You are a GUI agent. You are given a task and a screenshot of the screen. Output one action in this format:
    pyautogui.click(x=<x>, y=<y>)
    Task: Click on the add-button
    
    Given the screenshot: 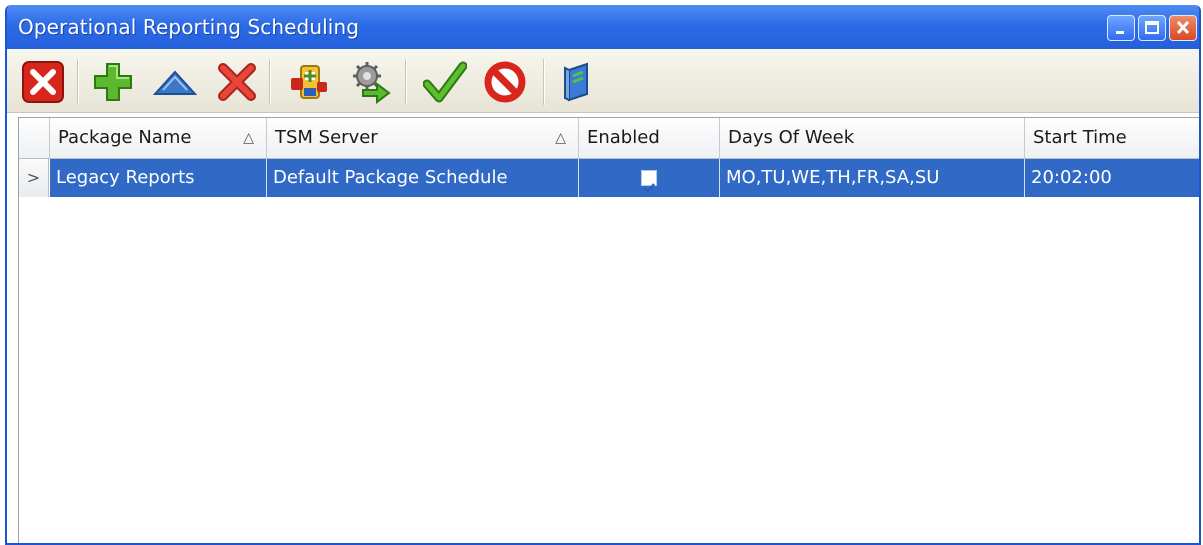 What is the action you would take?
    pyautogui.click(x=113, y=82)
    